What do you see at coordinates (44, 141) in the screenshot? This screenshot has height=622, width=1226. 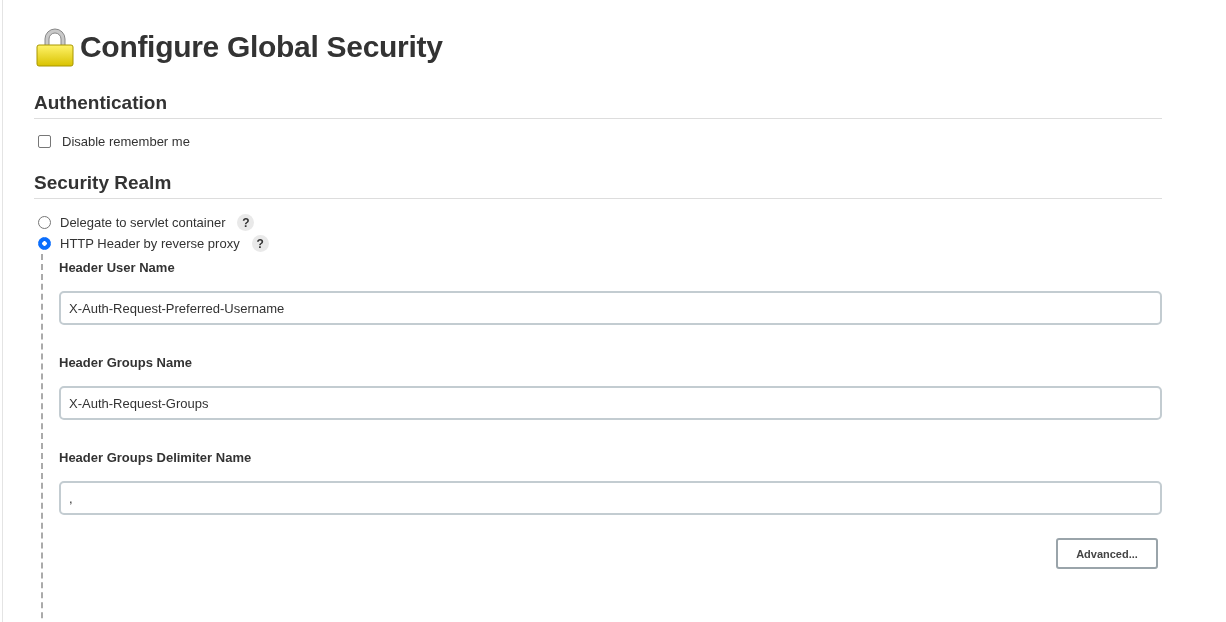 I see `checkbox` at bounding box center [44, 141].